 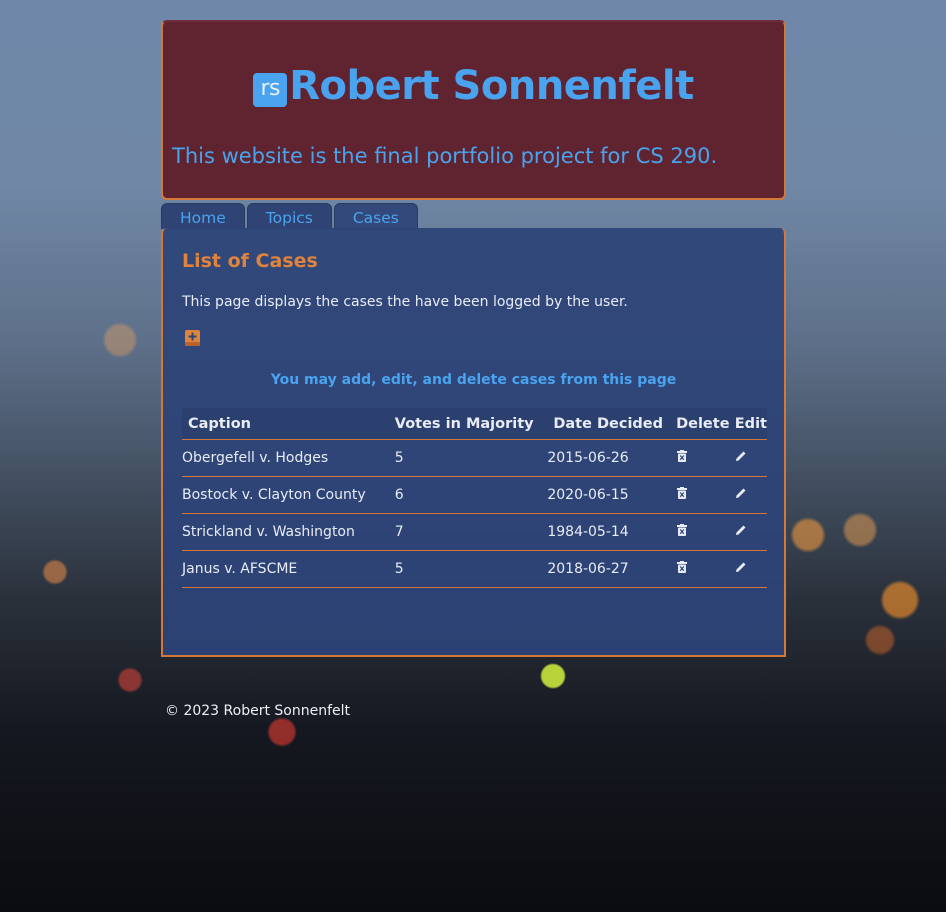 What do you see at coordinates (250, 261) in the screenshot?
I see `page-heading: List of Cases` at bounding box center [250, 261].